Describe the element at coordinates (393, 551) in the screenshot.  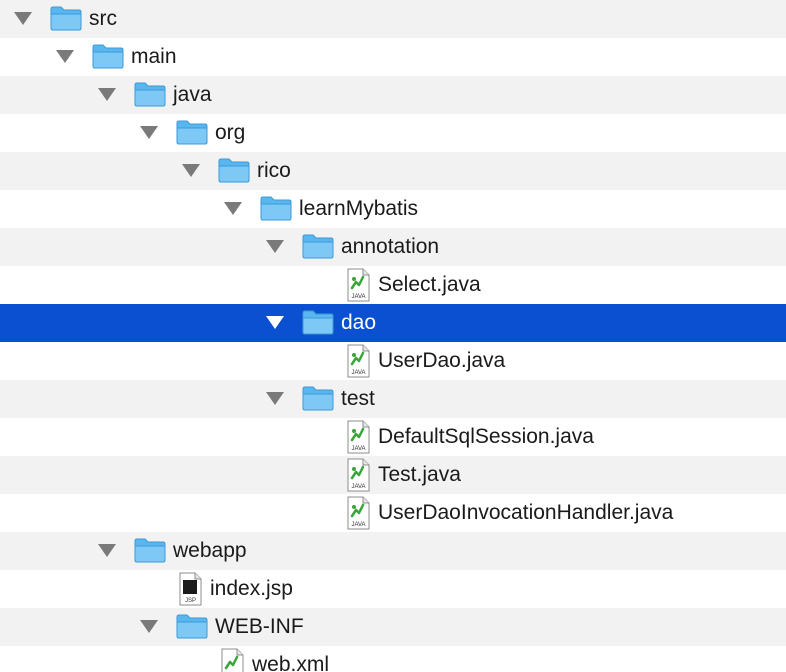
I see `tree-row-webapp: webapp` at that location.